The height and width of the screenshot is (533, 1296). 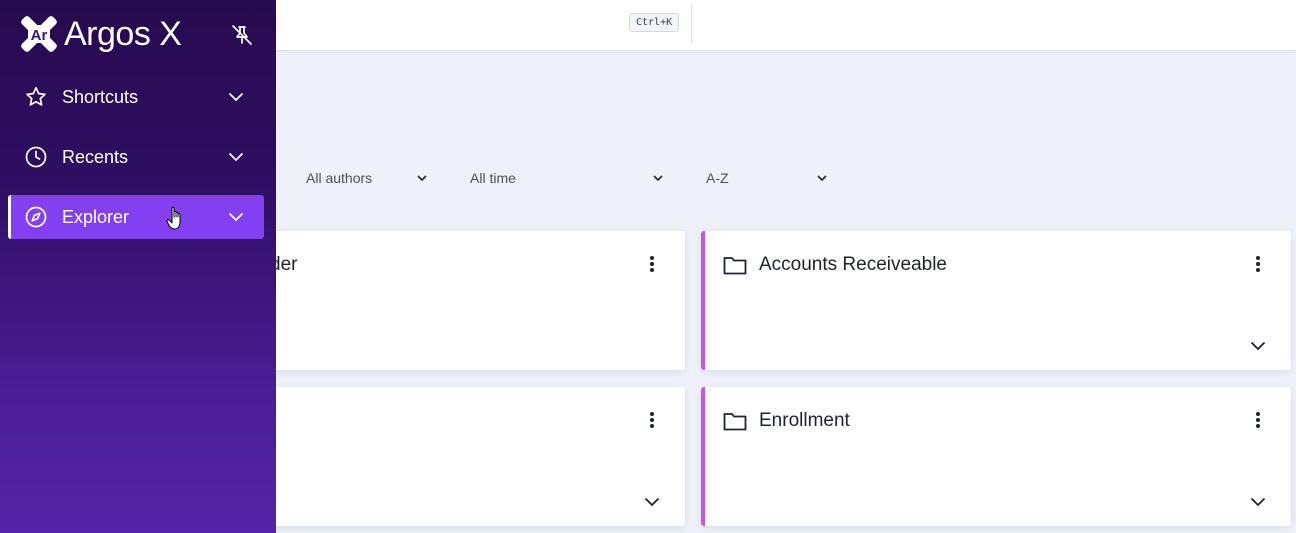 What do you see at coordinates (493, 178) in the screenshot?
I see `time-filter-value: All time` at bounding box center [493, 178].